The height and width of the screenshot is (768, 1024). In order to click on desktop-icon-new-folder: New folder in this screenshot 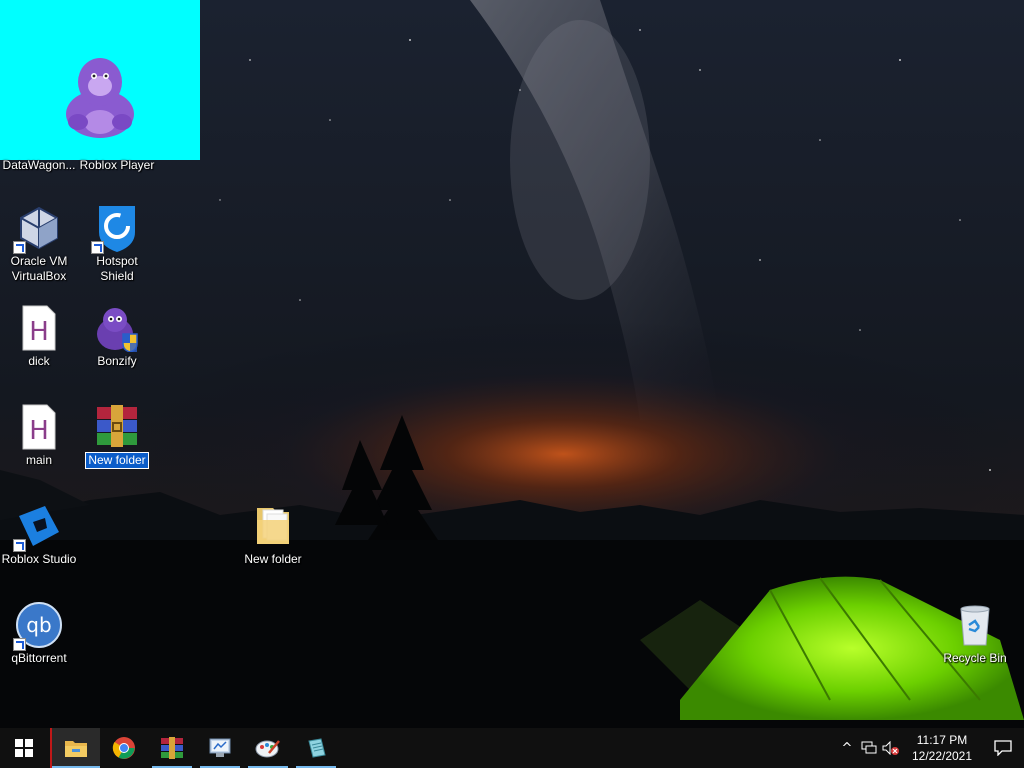, I will do `click(273, 534)`.